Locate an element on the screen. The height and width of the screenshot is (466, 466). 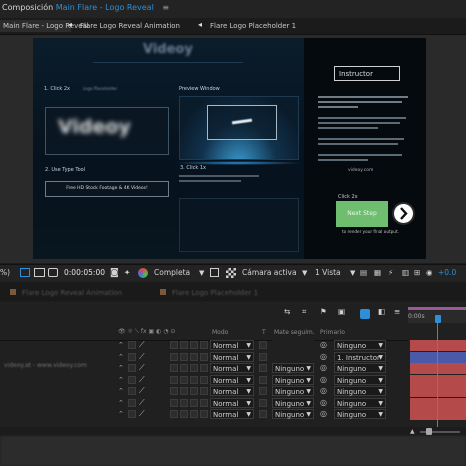
track-matte-dropdown is located at coordinates (293, 356).